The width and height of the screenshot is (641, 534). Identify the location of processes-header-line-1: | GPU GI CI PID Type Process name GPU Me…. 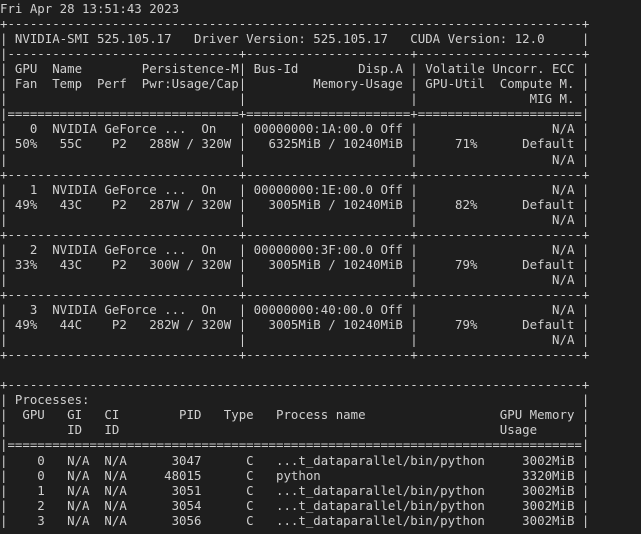
(295, 415).